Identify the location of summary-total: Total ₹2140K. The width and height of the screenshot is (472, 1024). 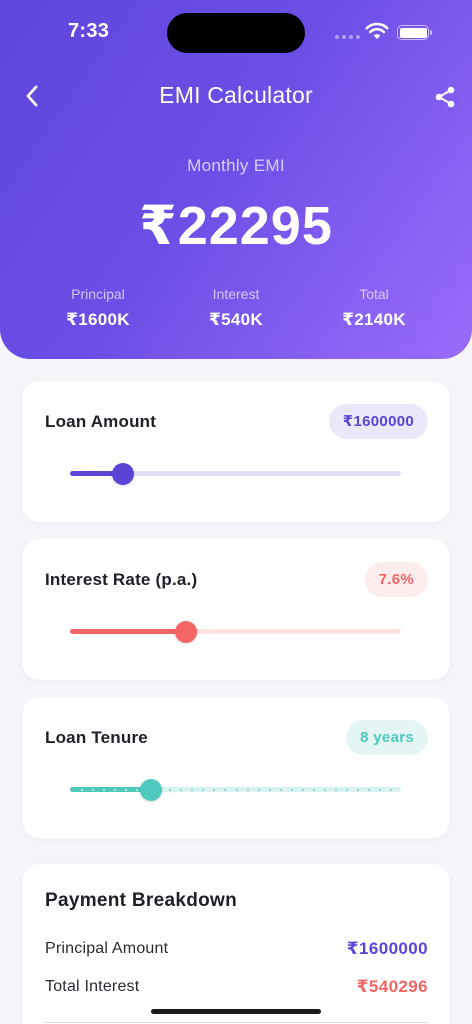
(374, 308).